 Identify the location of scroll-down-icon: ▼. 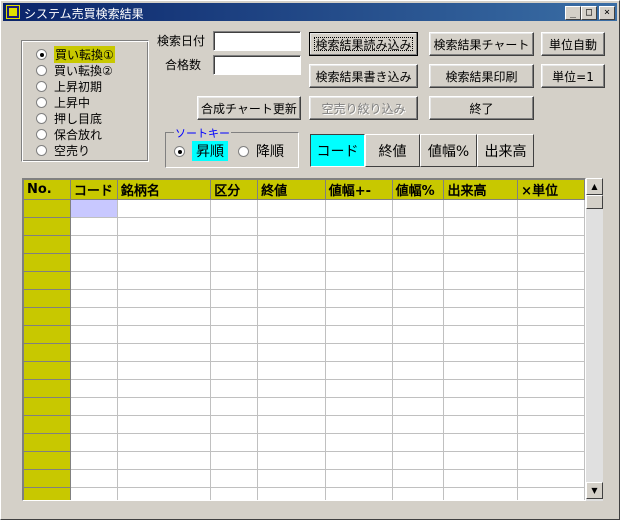
(594, 490).